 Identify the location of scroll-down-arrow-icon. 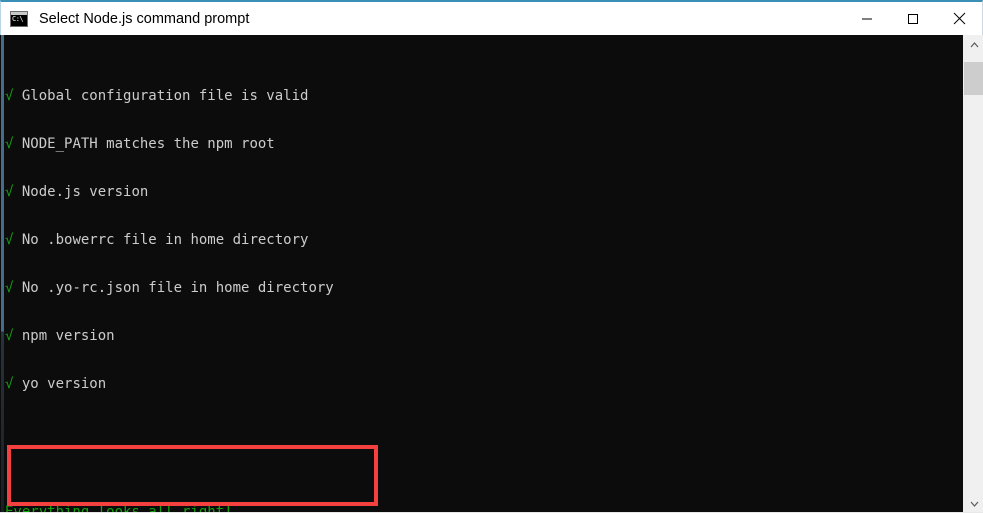
(973, 503).